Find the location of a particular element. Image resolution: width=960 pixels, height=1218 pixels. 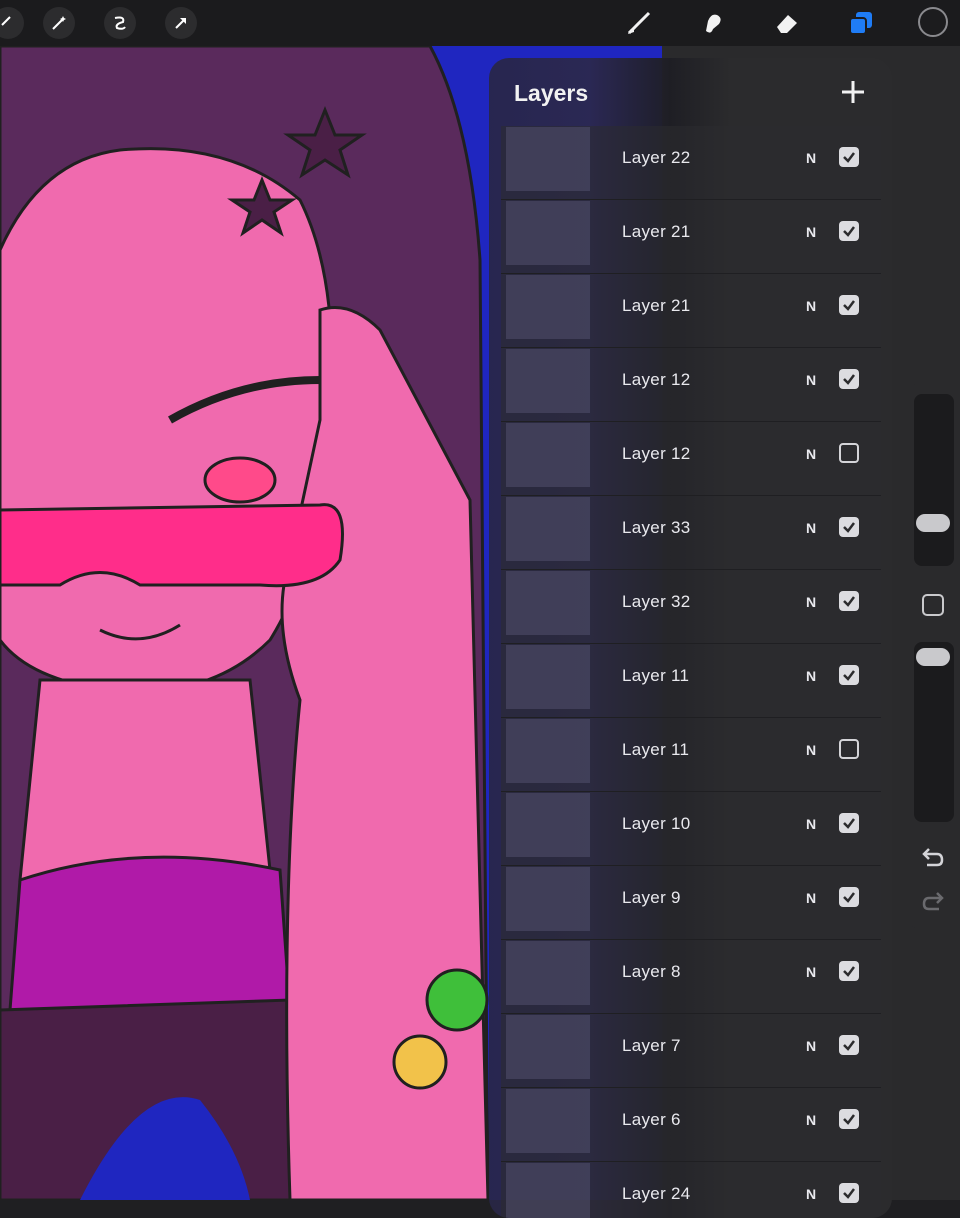

layer-name: Layer 22 is located at coordinates (656, 157).